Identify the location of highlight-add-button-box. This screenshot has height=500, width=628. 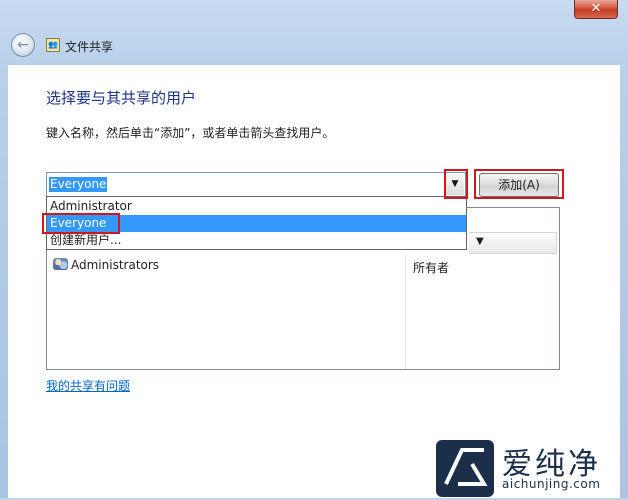
(519, 184).